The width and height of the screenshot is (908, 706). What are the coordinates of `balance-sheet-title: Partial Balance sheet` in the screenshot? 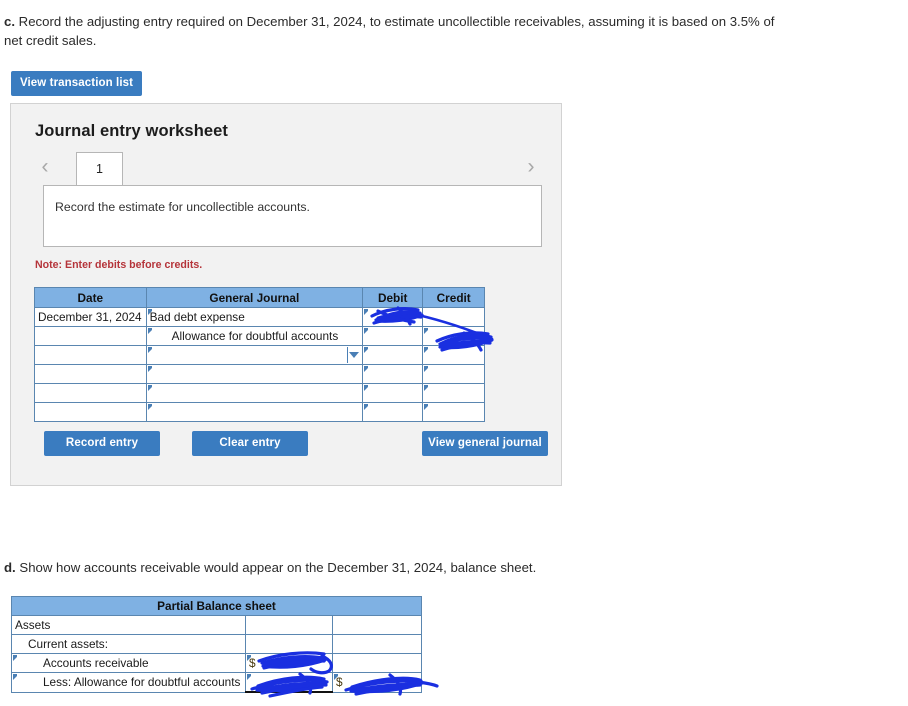 It's located at (216, 606).